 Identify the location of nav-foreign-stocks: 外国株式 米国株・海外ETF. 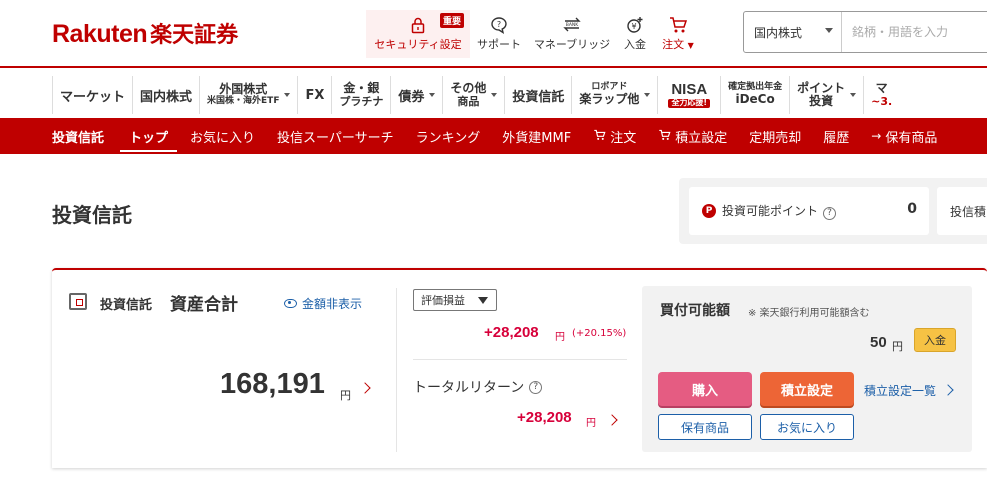
(248, 95).